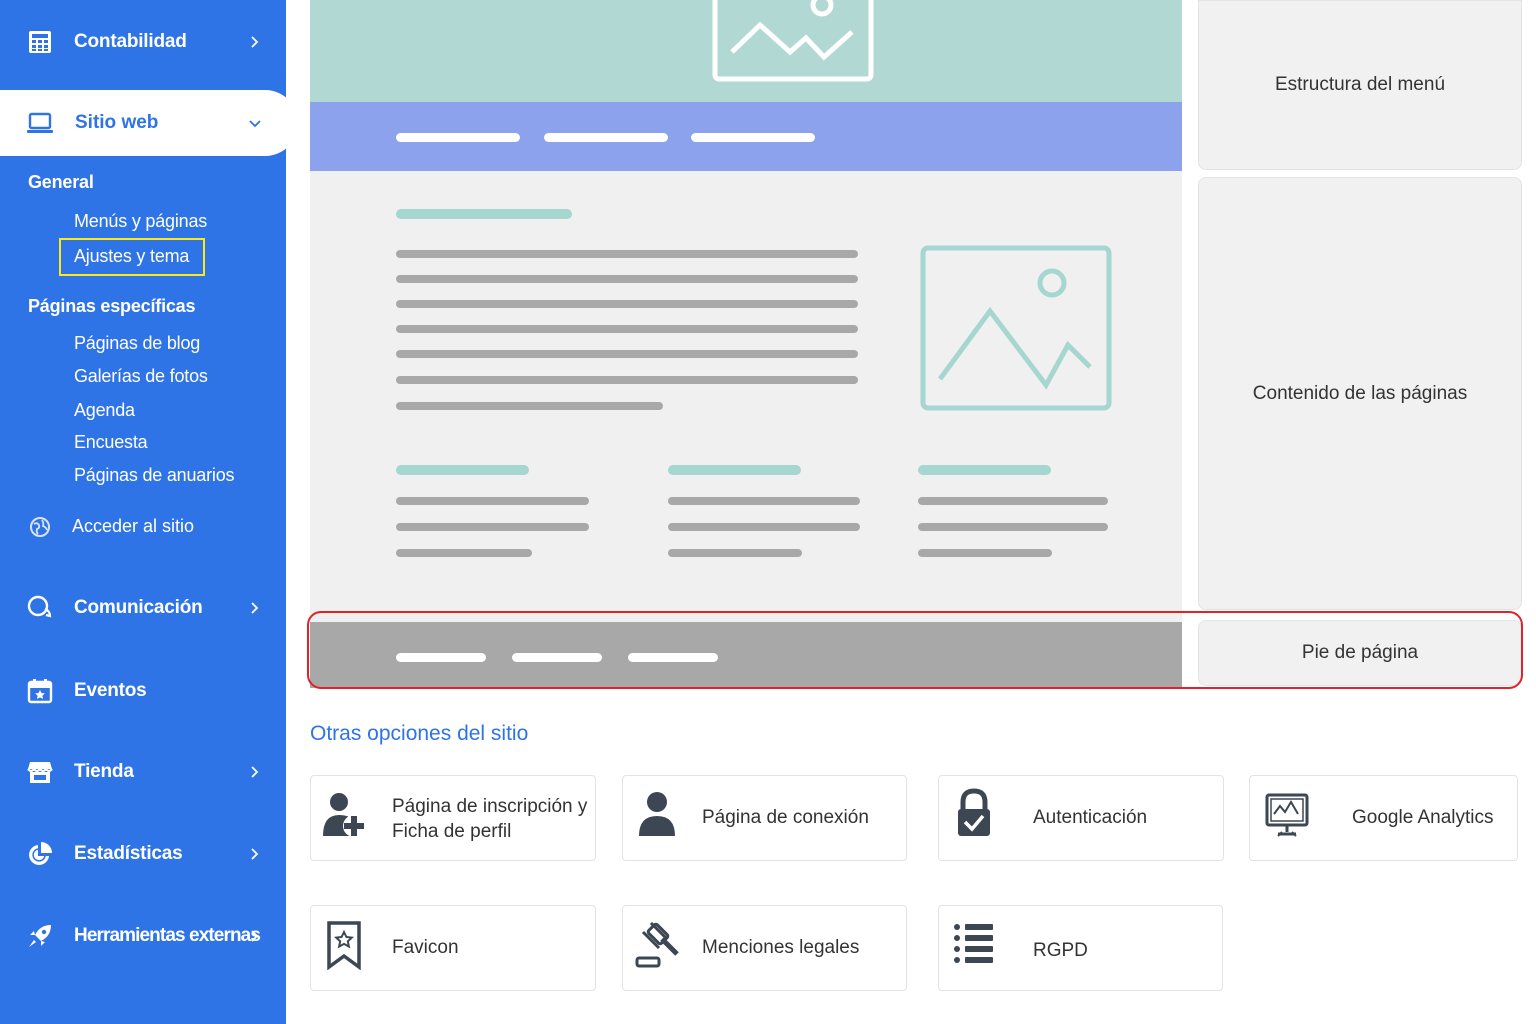 Image resolution: width=1536 pixels, height=1024 pixels. Describe the element at coordinates (133, 526) in the screenshot. I see `sidebar-item-label: Acceder al sitio` at that location.